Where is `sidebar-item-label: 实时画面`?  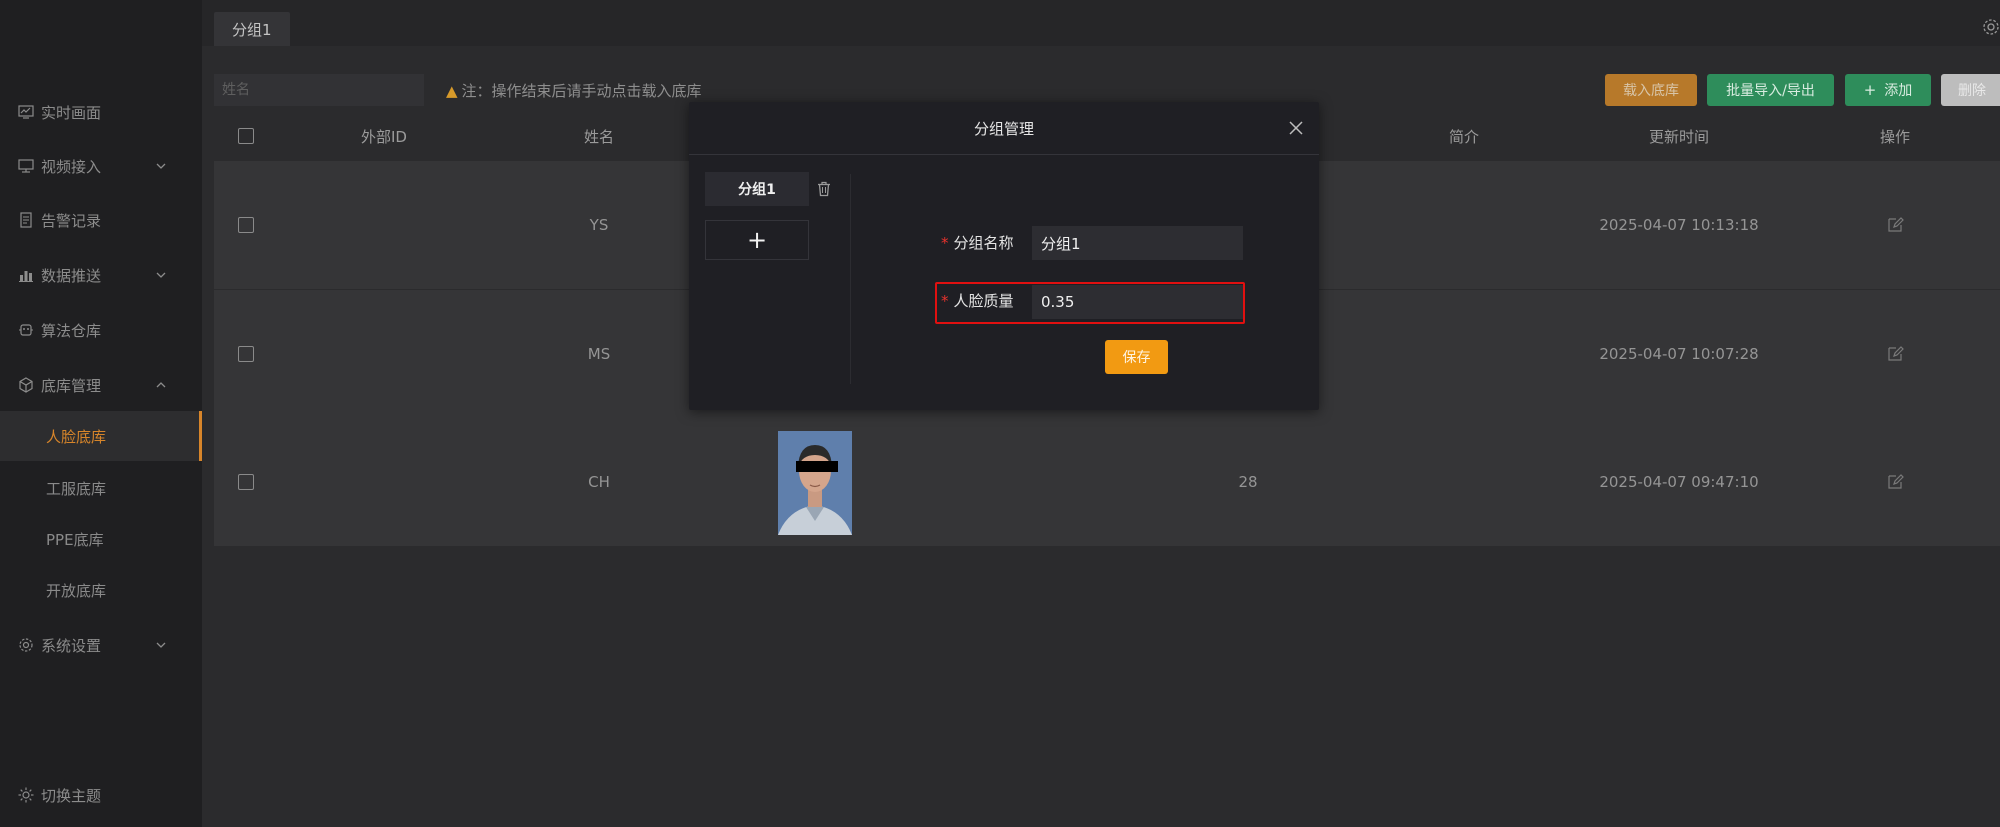
sidebar-item-label: 实时画面 is located at coordinates (71, 112).